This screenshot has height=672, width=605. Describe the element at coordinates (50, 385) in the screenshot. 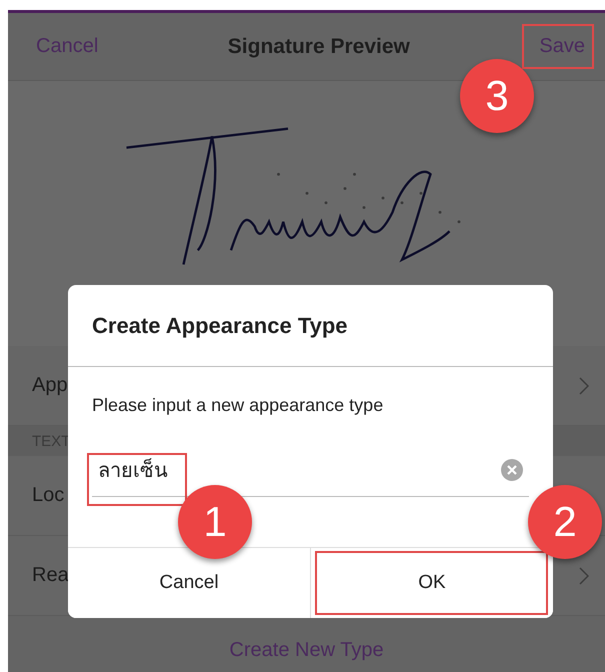

I see `row-label: App` at that location.